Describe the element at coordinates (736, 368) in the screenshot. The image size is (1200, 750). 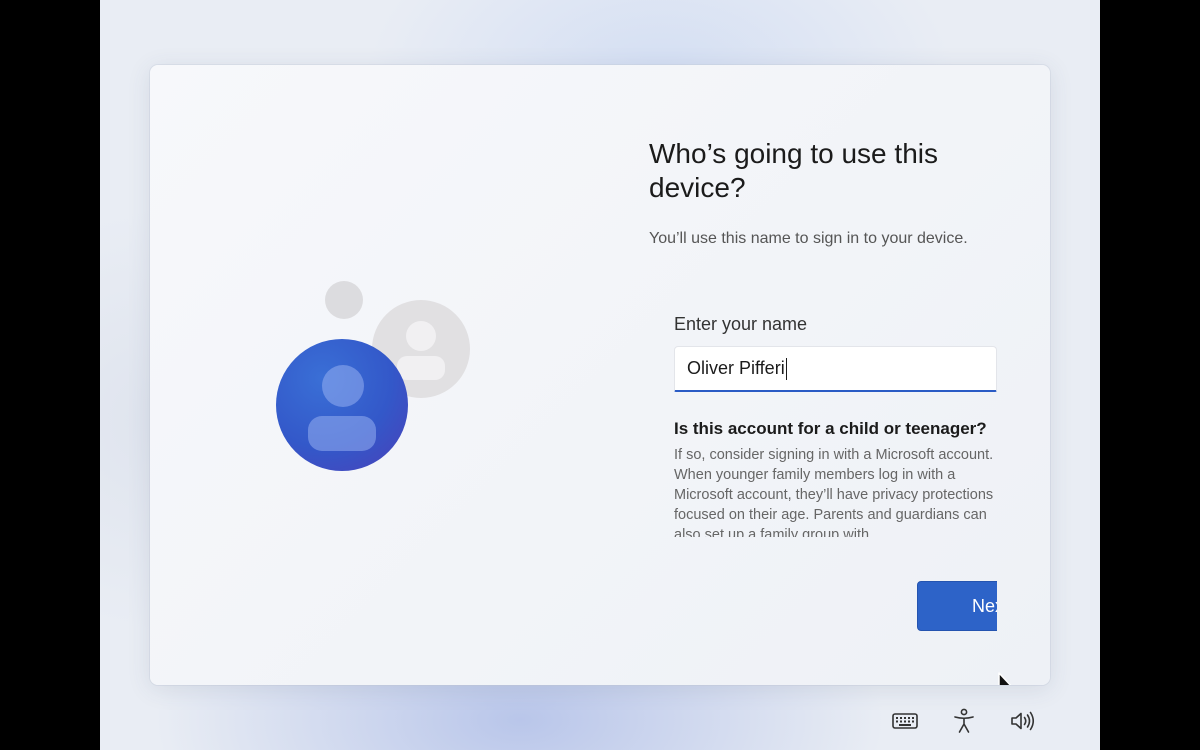
I see `name-input-value: Oliver Pifferi` at that location.